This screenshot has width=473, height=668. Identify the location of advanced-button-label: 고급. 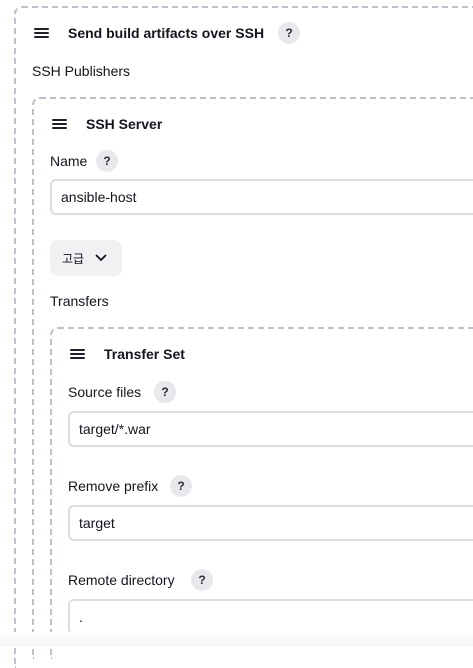
(73, 259).